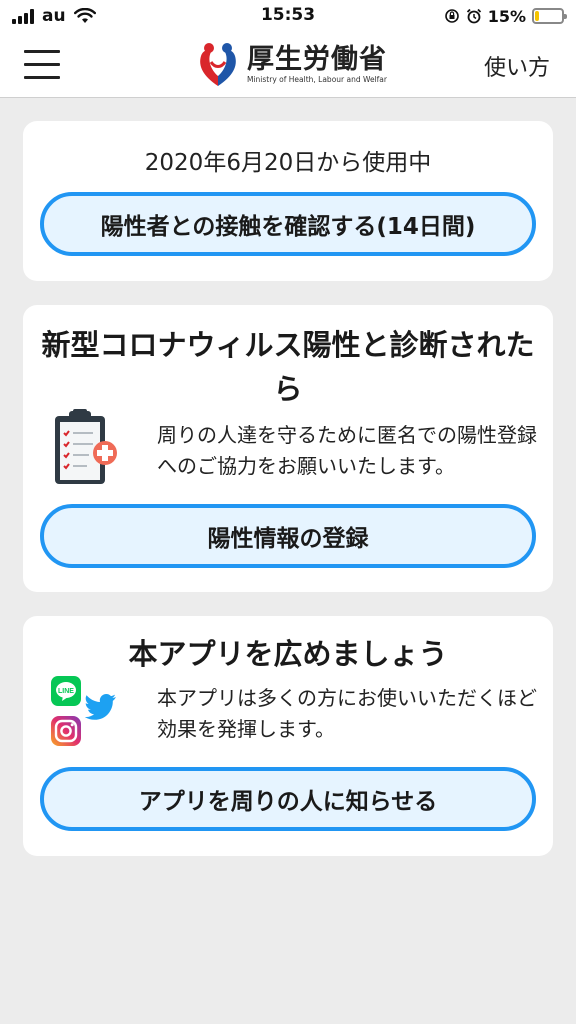 The height and width of the screenshot is (1024, 576). Describe the element at coordinates (347, 713) in the screenshot. I see `share-card-description: 本アプリは多くの方にお使いいただくほど効果を発揮します。` at that location.